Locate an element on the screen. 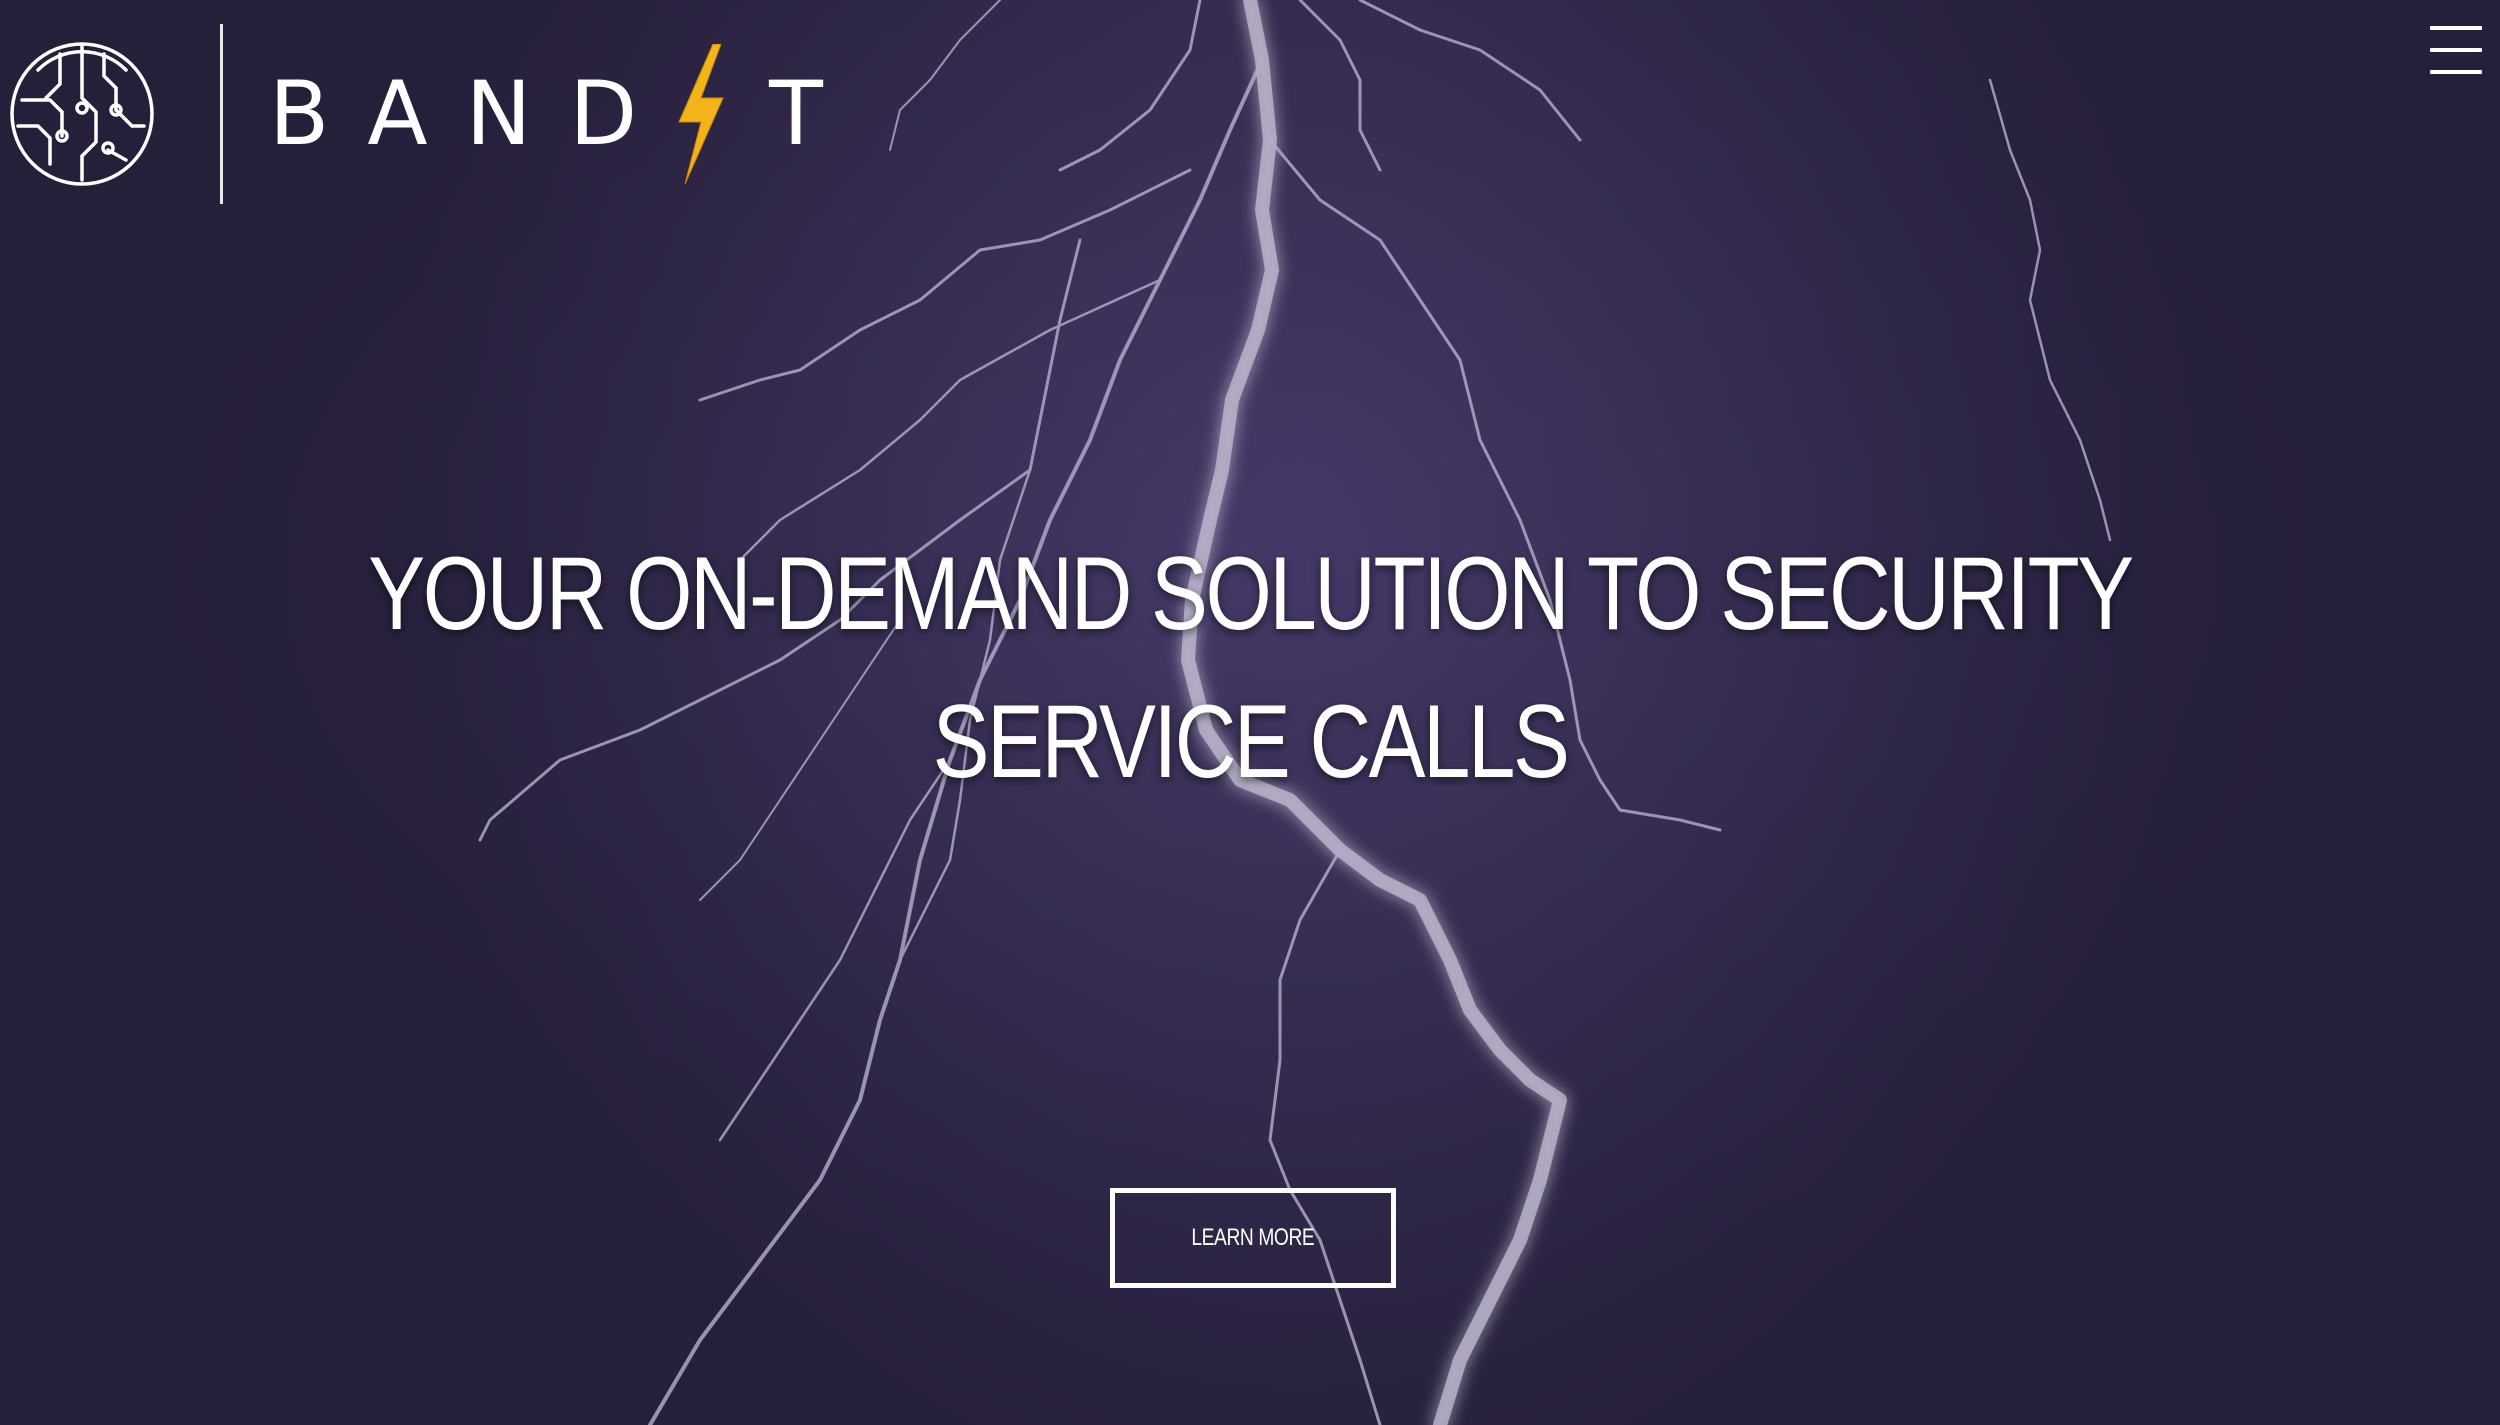  brand-logo-link: BAND T is located at coordinates (434, 114).